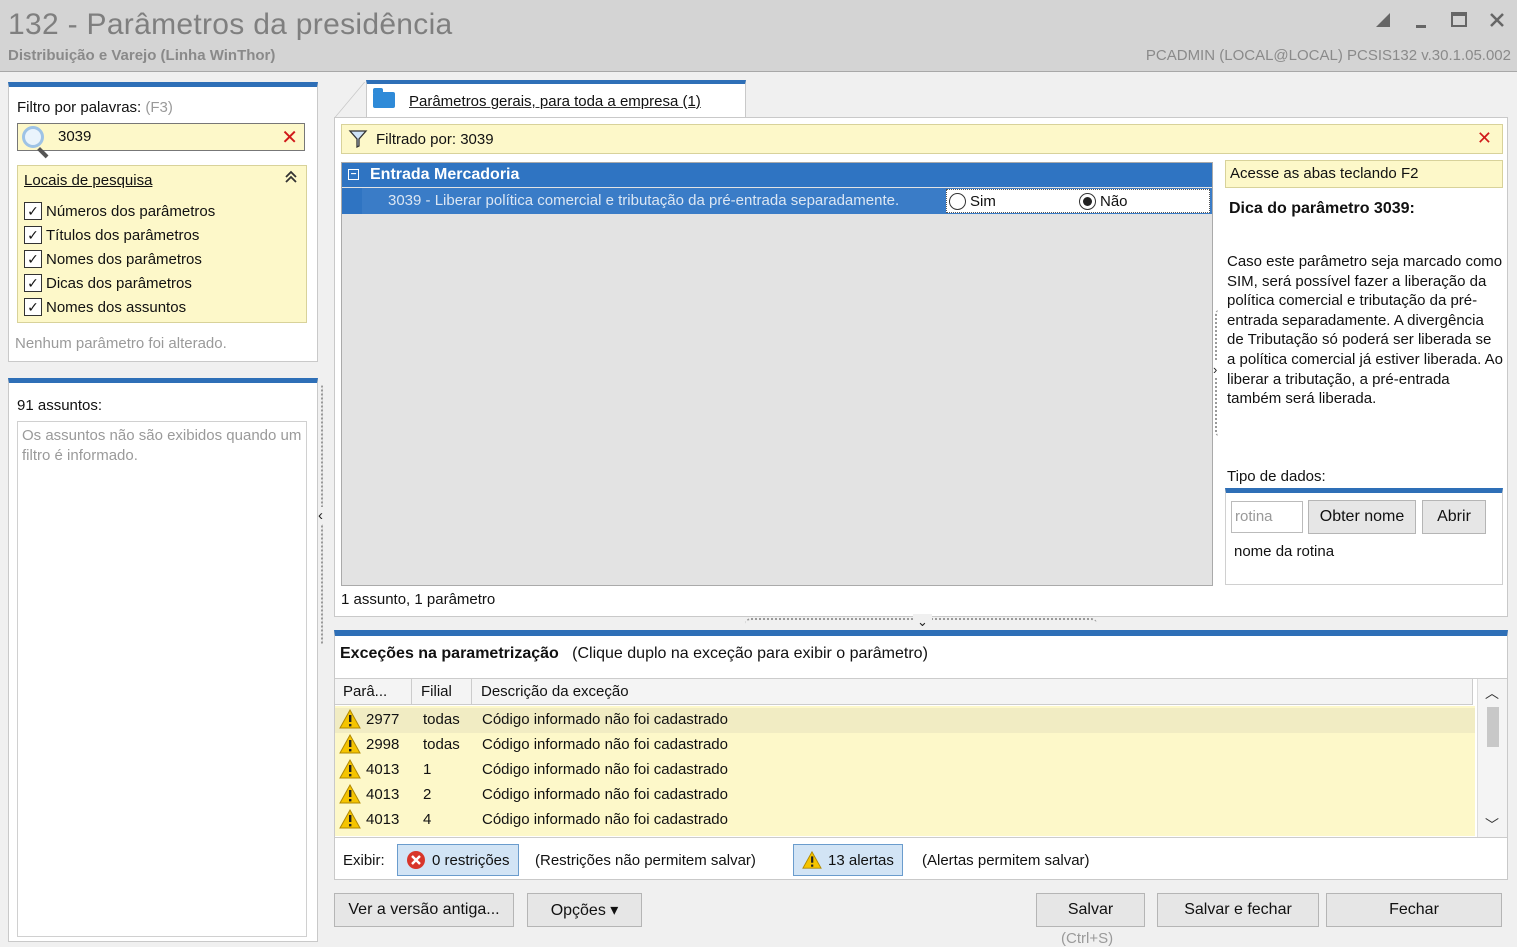  What do you see at coordinates (1078, 201) in the screenshot?
I see `parameter-options: Sim Não` at bounding box center [1078, 201].